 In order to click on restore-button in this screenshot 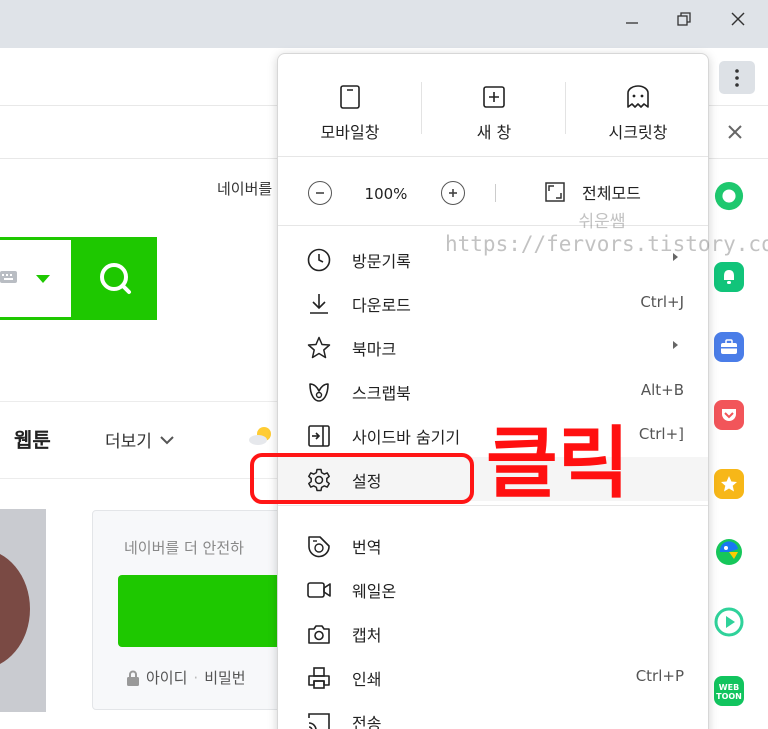, I will do `click(684, 19)`.